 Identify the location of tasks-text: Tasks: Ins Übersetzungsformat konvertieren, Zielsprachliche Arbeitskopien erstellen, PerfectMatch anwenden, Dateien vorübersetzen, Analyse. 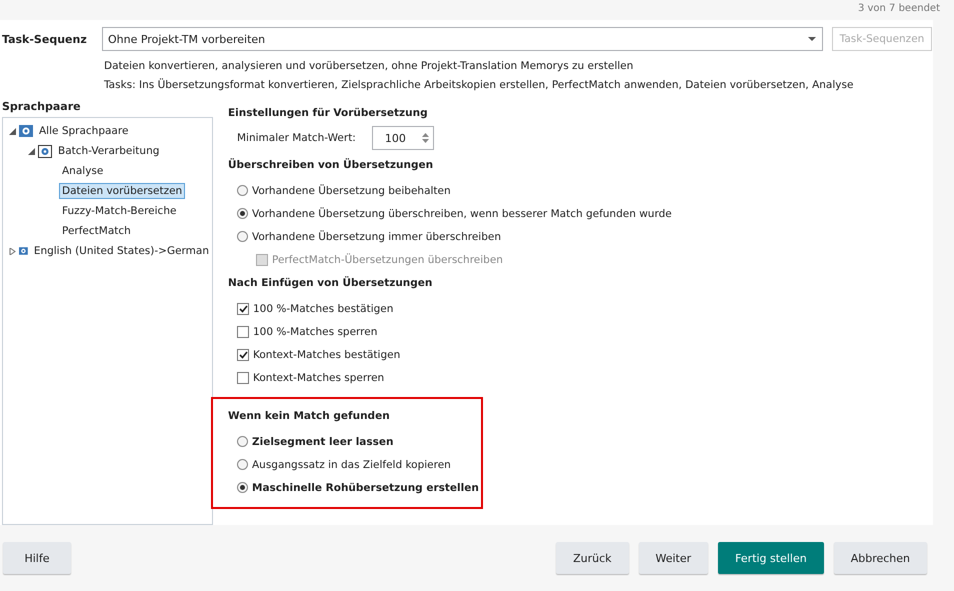
(479, 85).